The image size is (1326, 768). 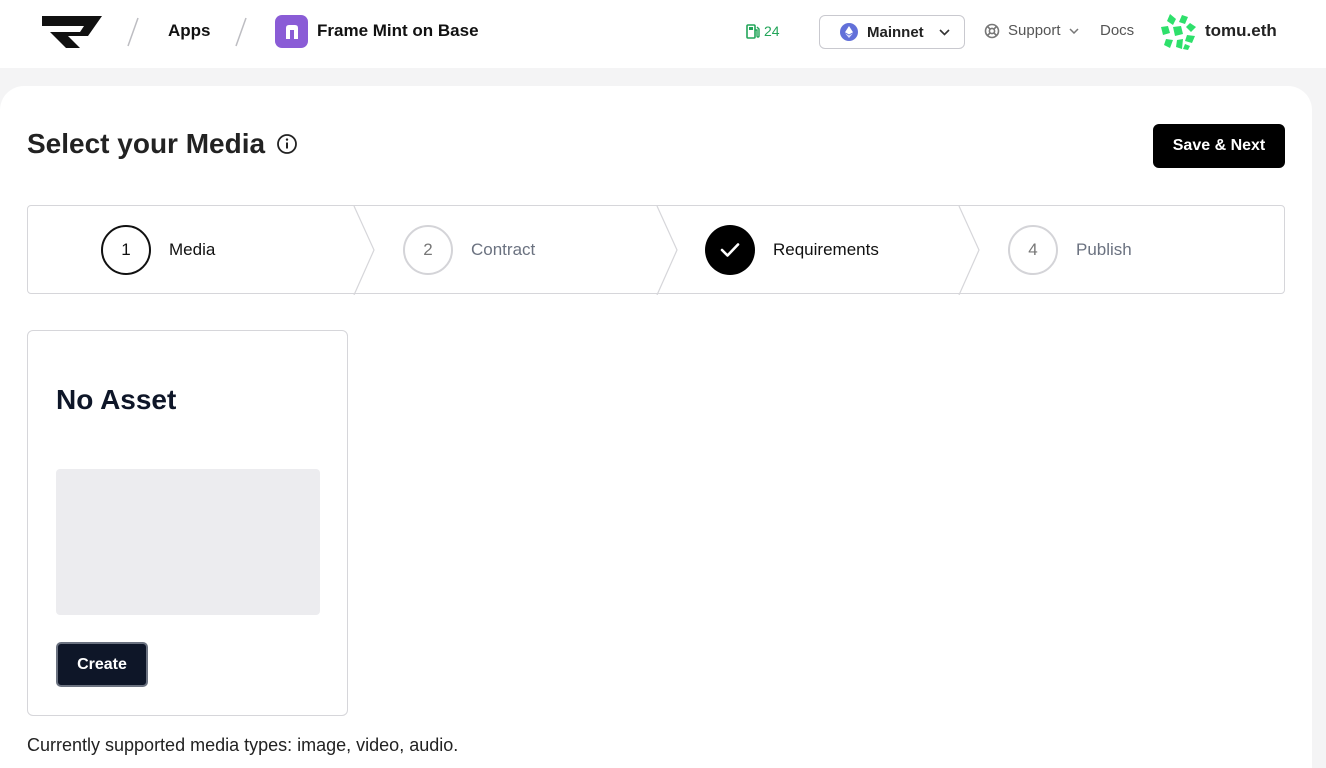 I want to click on avatar, so click(x=1178, y=31).